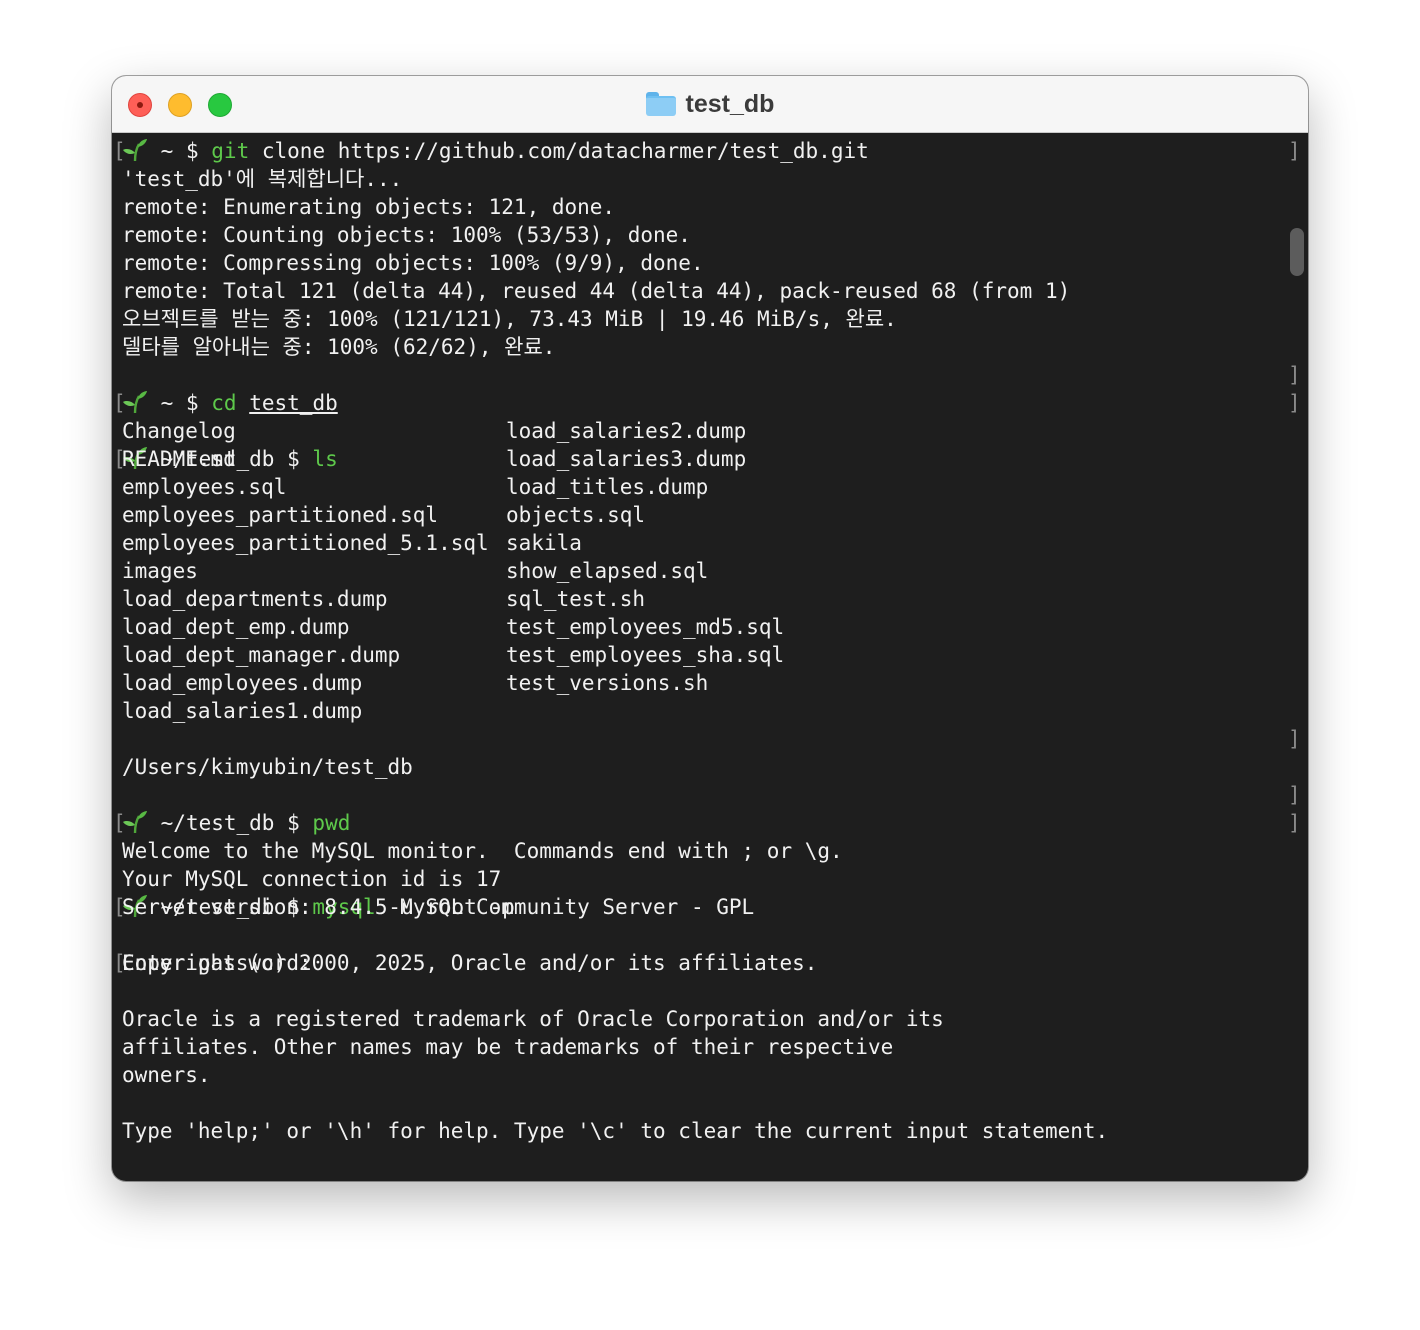 This screenshot has width=1420, height=1330. Describe the element at coordinates (166, 1075) in the screenshot. I see `output-line: owners.` at that location.